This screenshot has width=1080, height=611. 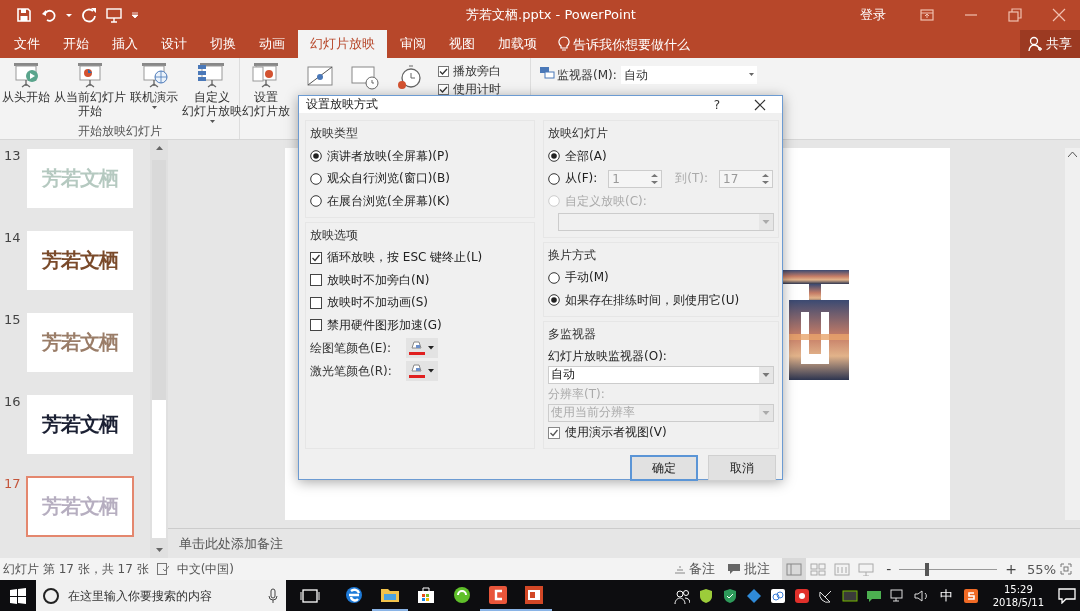 I want to click on projector-screen-icon, so click(x=266, y=75).